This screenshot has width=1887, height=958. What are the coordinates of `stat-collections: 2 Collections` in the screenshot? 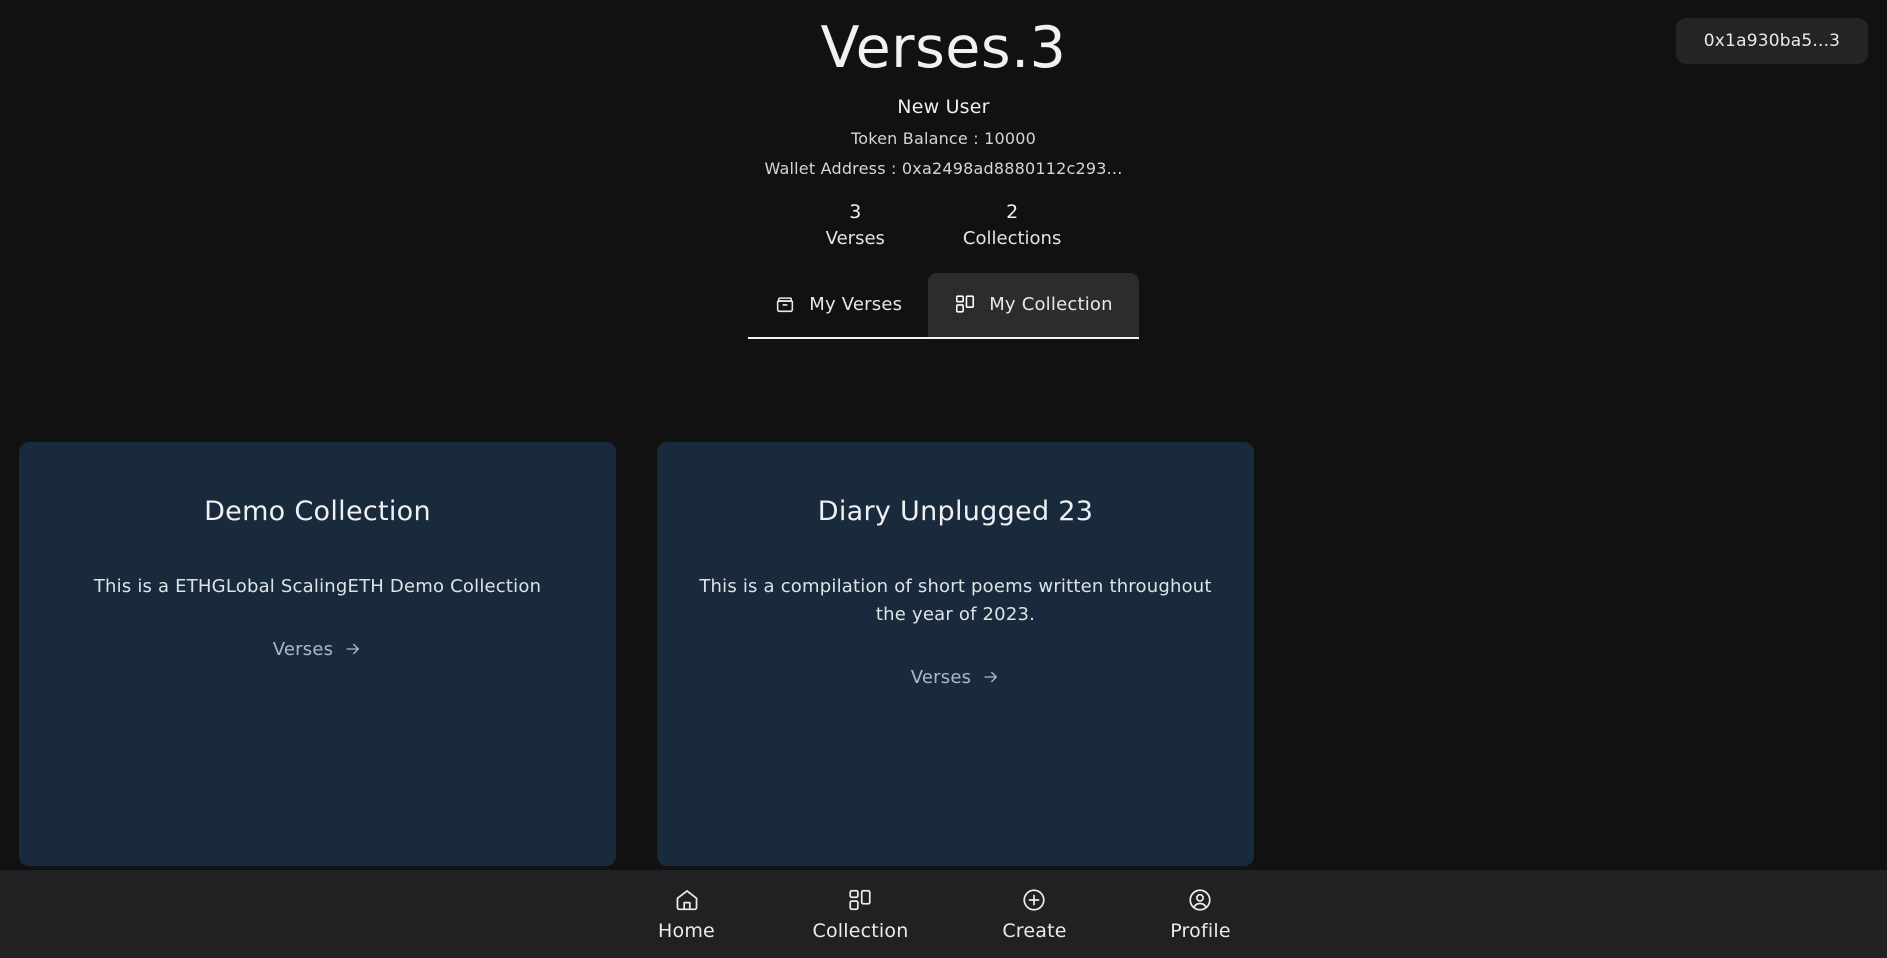 It's located at (1012, 226).